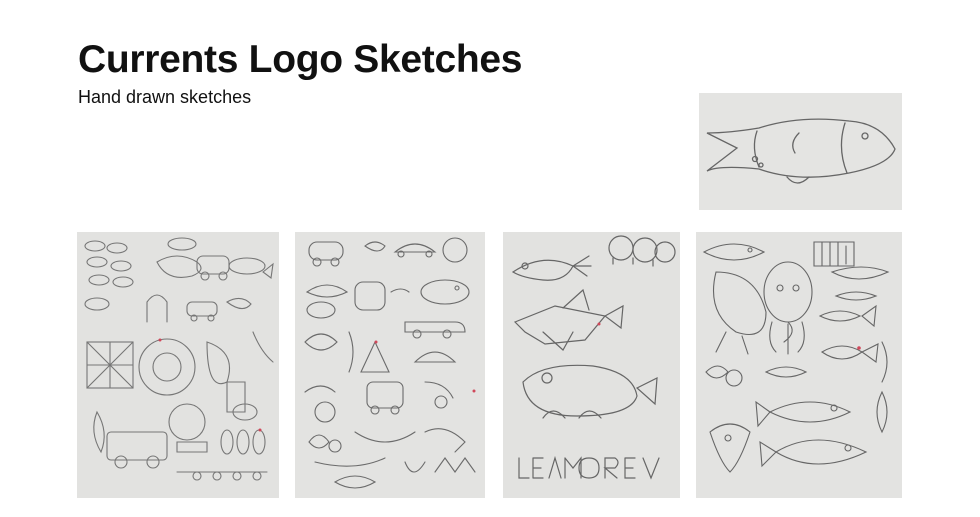 The image size is (980, 517). What do you see at coordinates (799, 365) in the screenshot?
I see `fish-sketch-sheet-photo` at bounding box center [799, 365].